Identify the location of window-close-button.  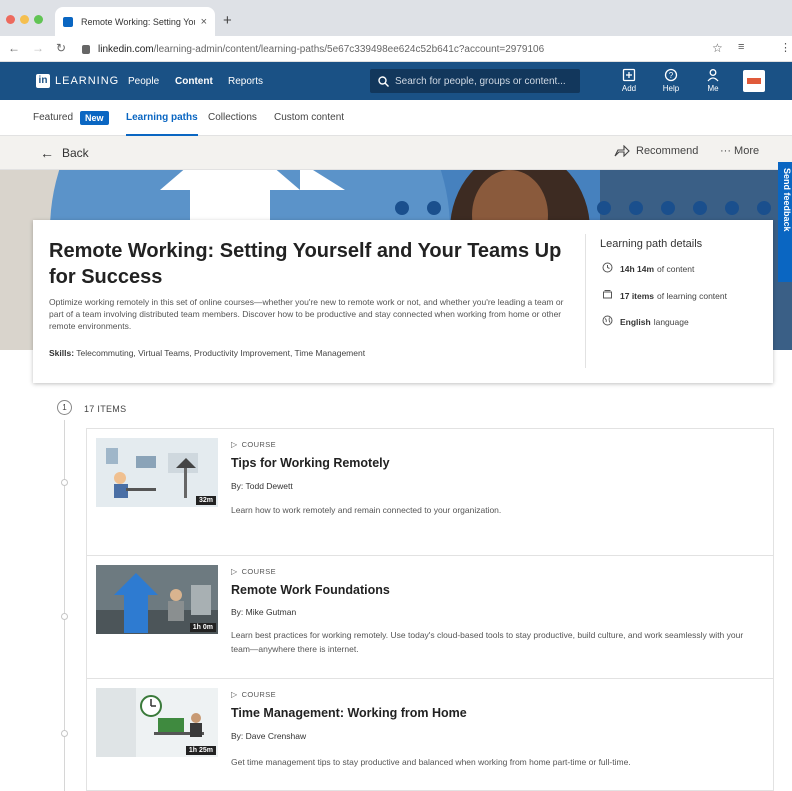
(10, 19).